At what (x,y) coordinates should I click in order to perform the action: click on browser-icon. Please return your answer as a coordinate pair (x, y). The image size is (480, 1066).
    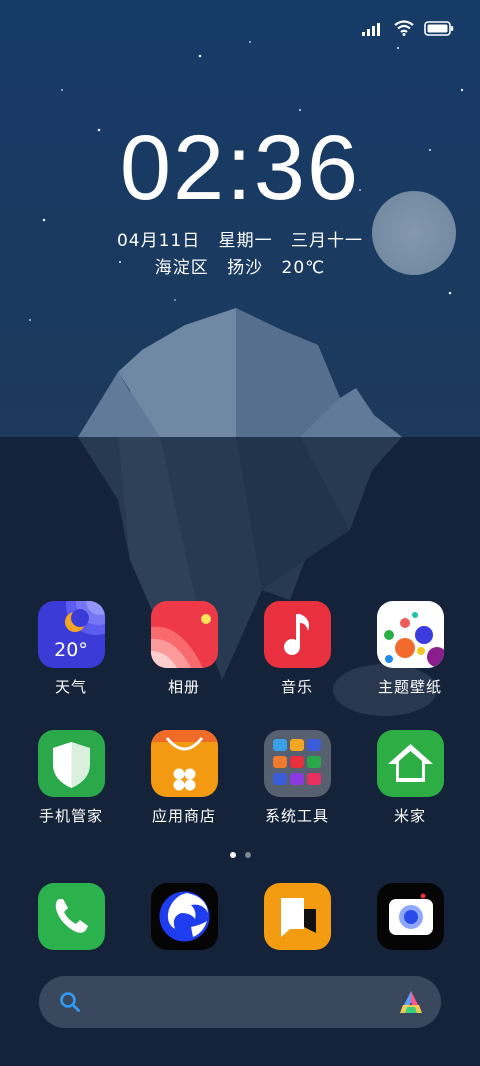
    Looking at the image, I should click on (184, 916).